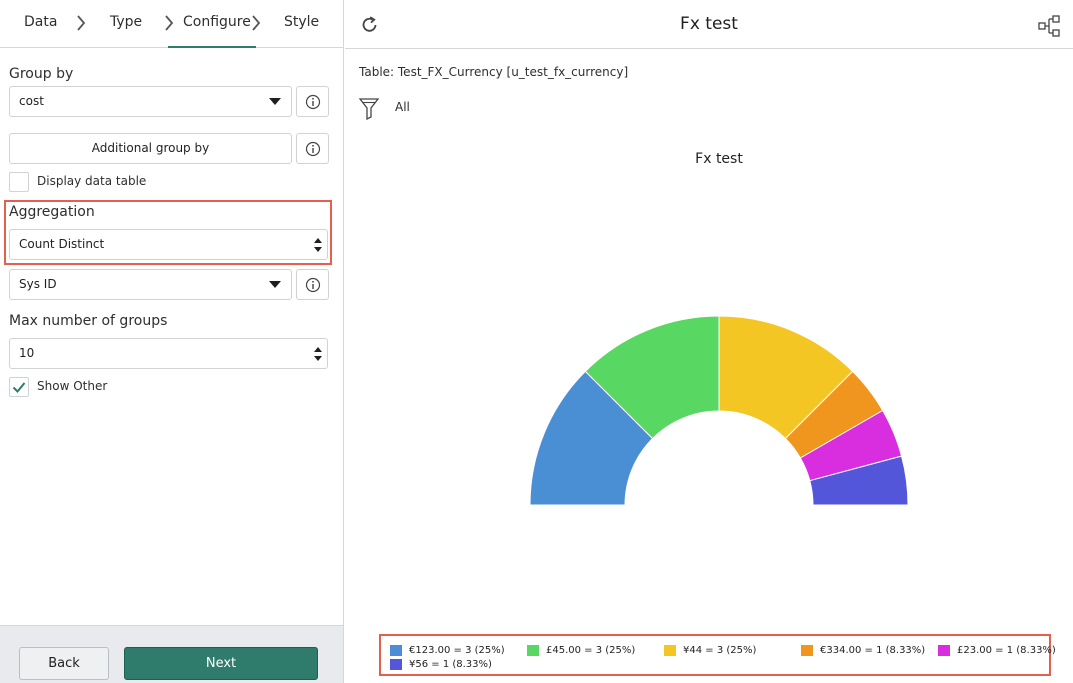 This screenshot has width=1073, height=683. I want to click on legend-label: £45.00 = 3 (25%), so click(591, 650).